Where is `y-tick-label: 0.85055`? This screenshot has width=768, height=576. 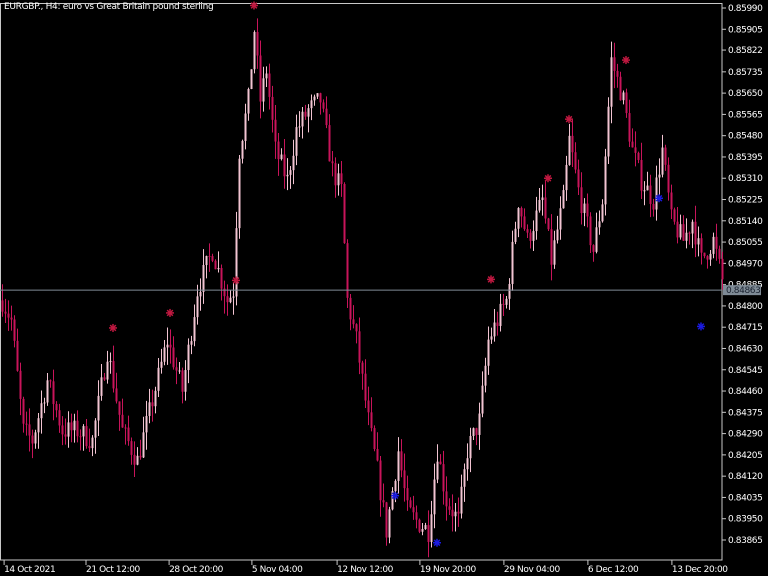
y-tick-label: 0.85055 is located at coordinates (745, 243).